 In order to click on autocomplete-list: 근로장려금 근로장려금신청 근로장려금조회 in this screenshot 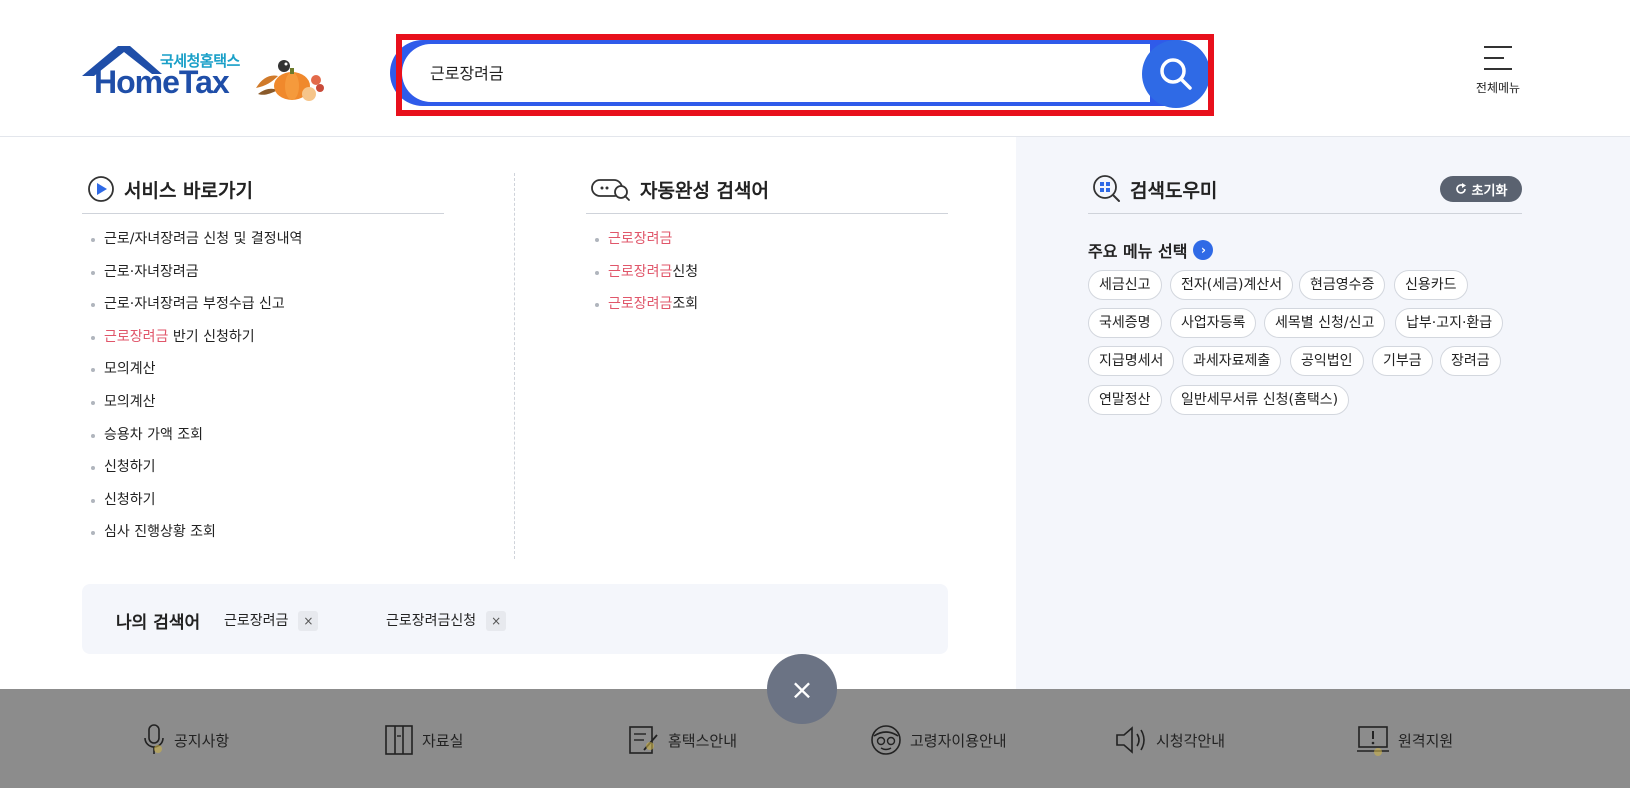, I will do `click(766, 278)`.